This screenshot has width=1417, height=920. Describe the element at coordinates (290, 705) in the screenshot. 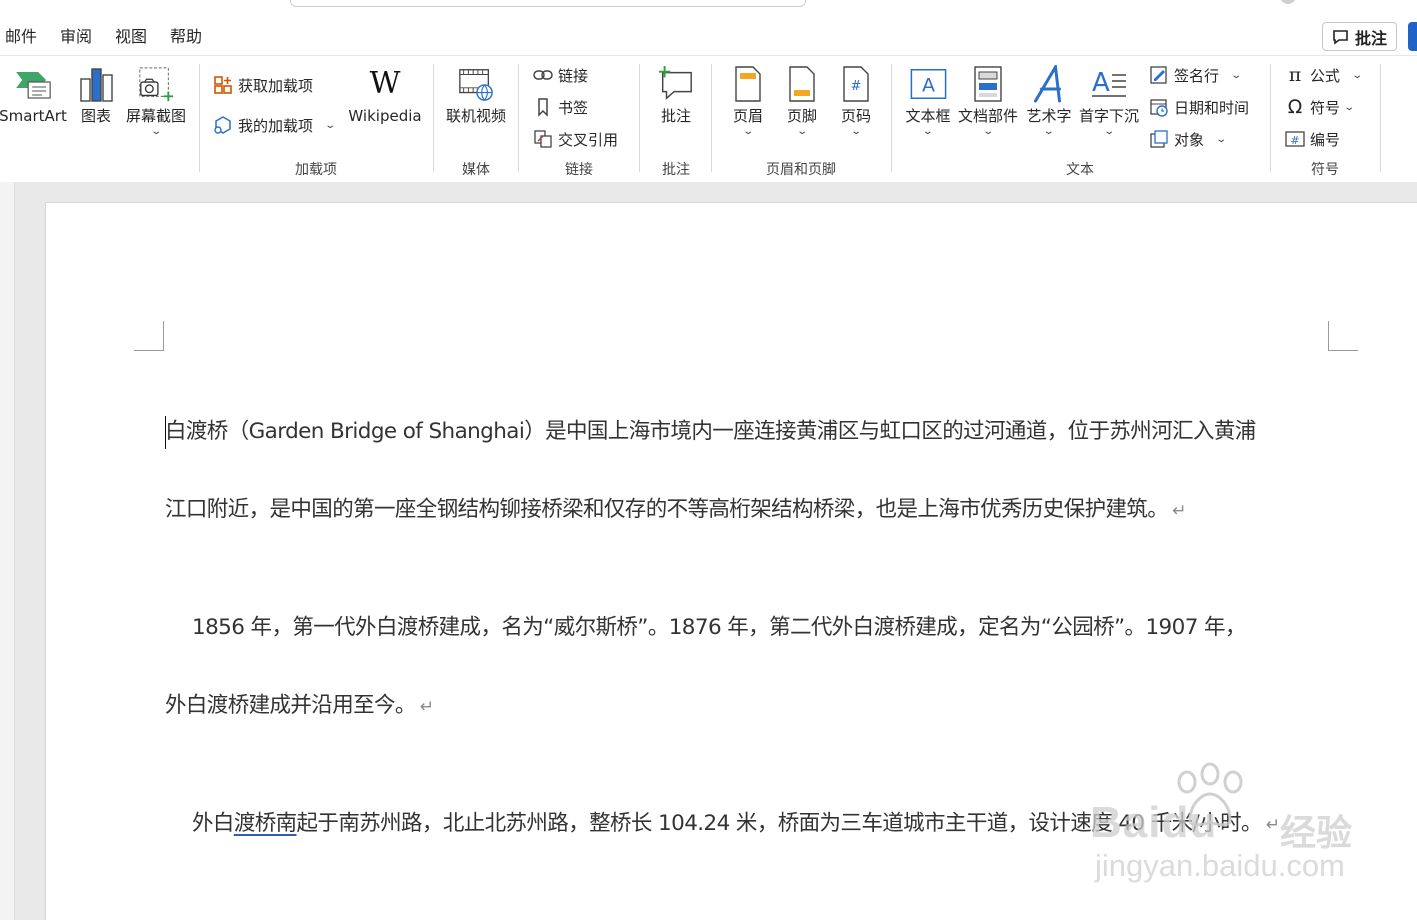

I see `text-run: 外白渡桥建成并沿用至今。` at that location.